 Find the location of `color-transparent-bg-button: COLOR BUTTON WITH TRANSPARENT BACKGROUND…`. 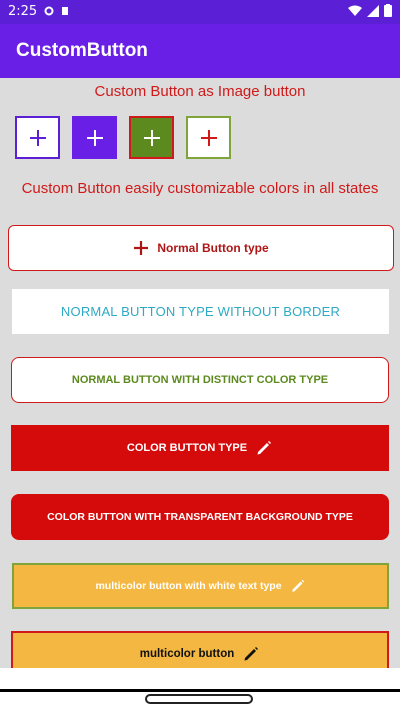

color-transparent-bg-button: COLOR BUTTON WITH TRANSPARENT BACKGROUND… is located at coordinates (200, 517).